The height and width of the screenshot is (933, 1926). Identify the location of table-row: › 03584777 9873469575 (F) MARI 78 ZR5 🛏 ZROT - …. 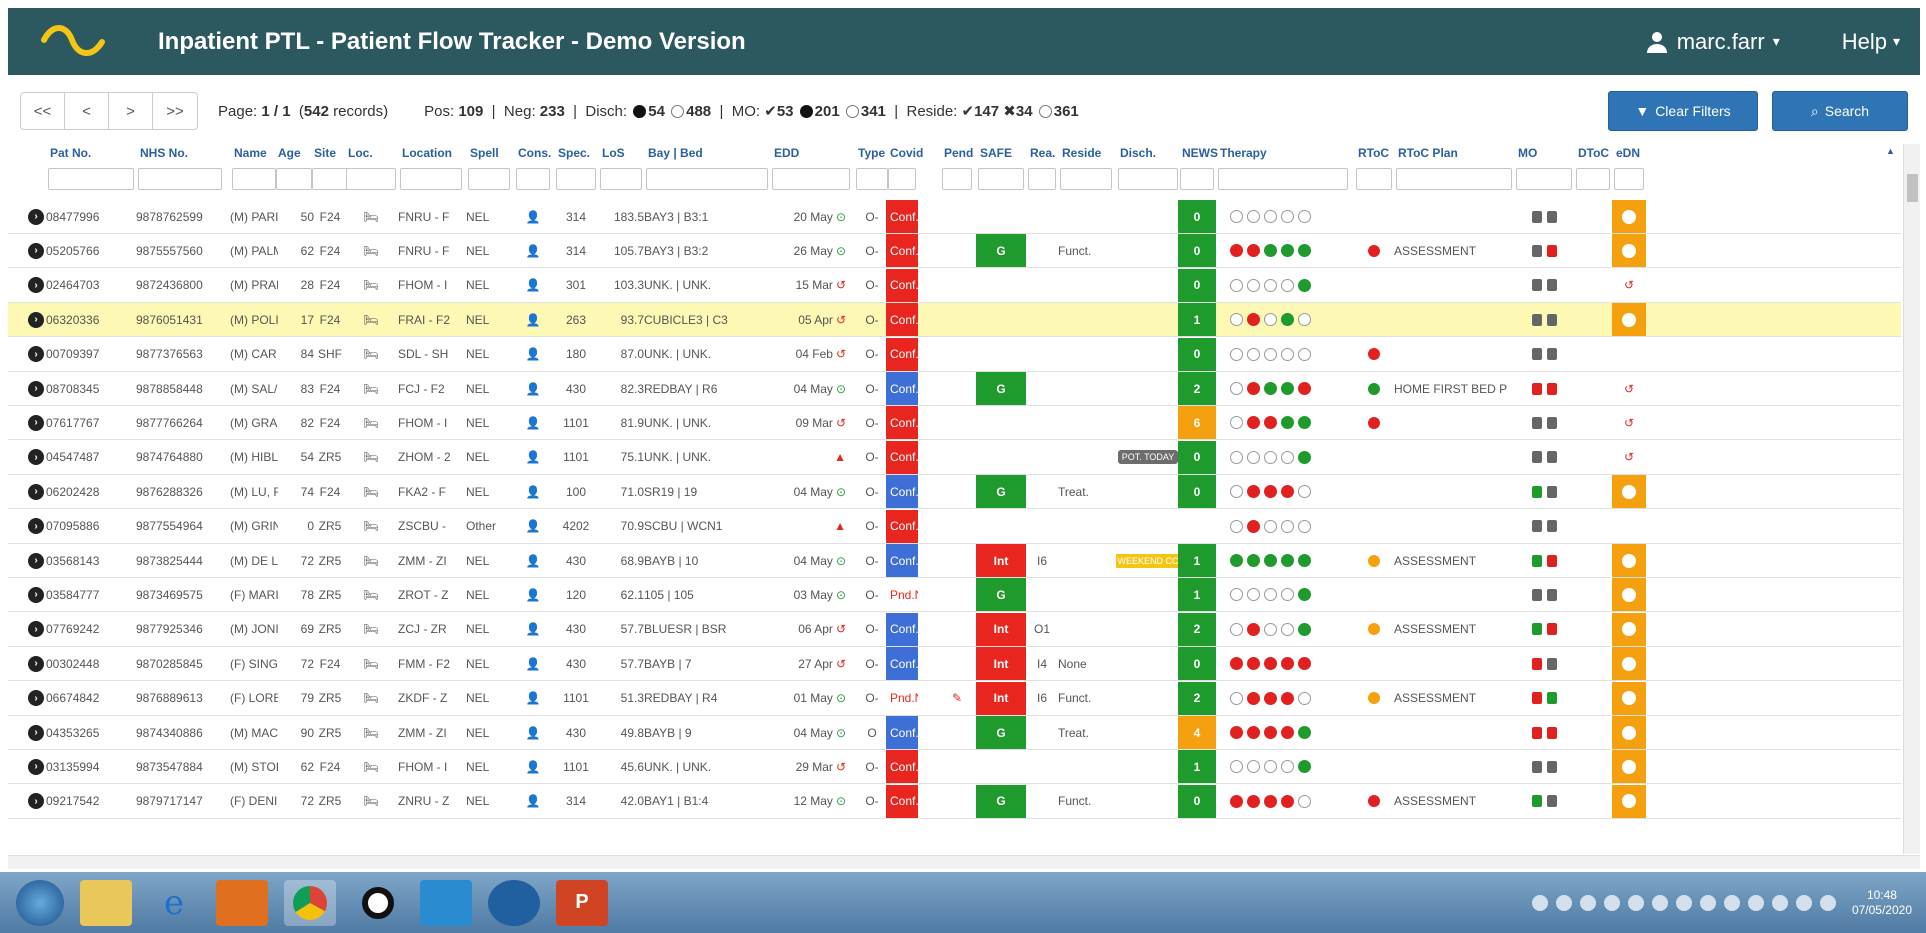
(954, 595).